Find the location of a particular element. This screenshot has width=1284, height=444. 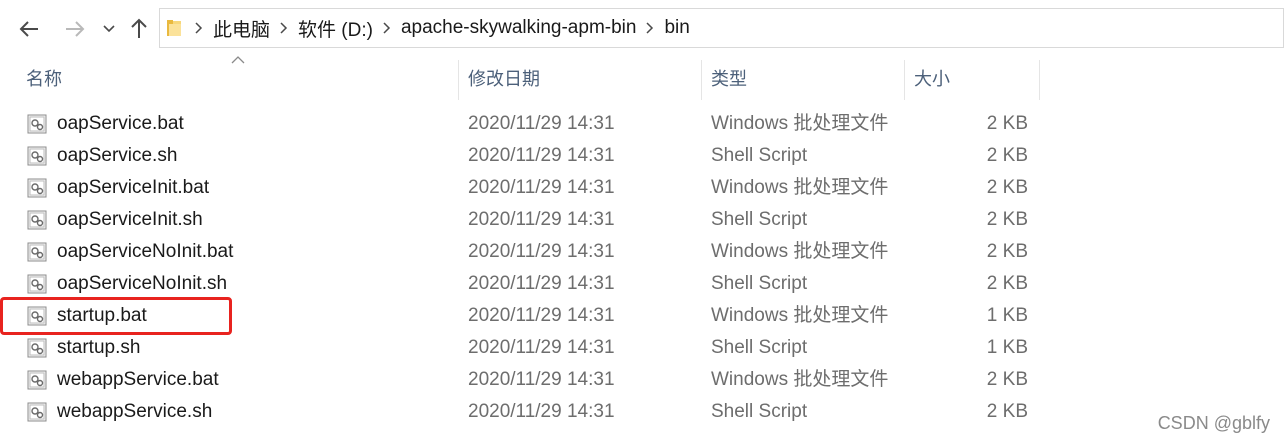

column-header-date: 修改日期 is located at coordinates (582, 80).